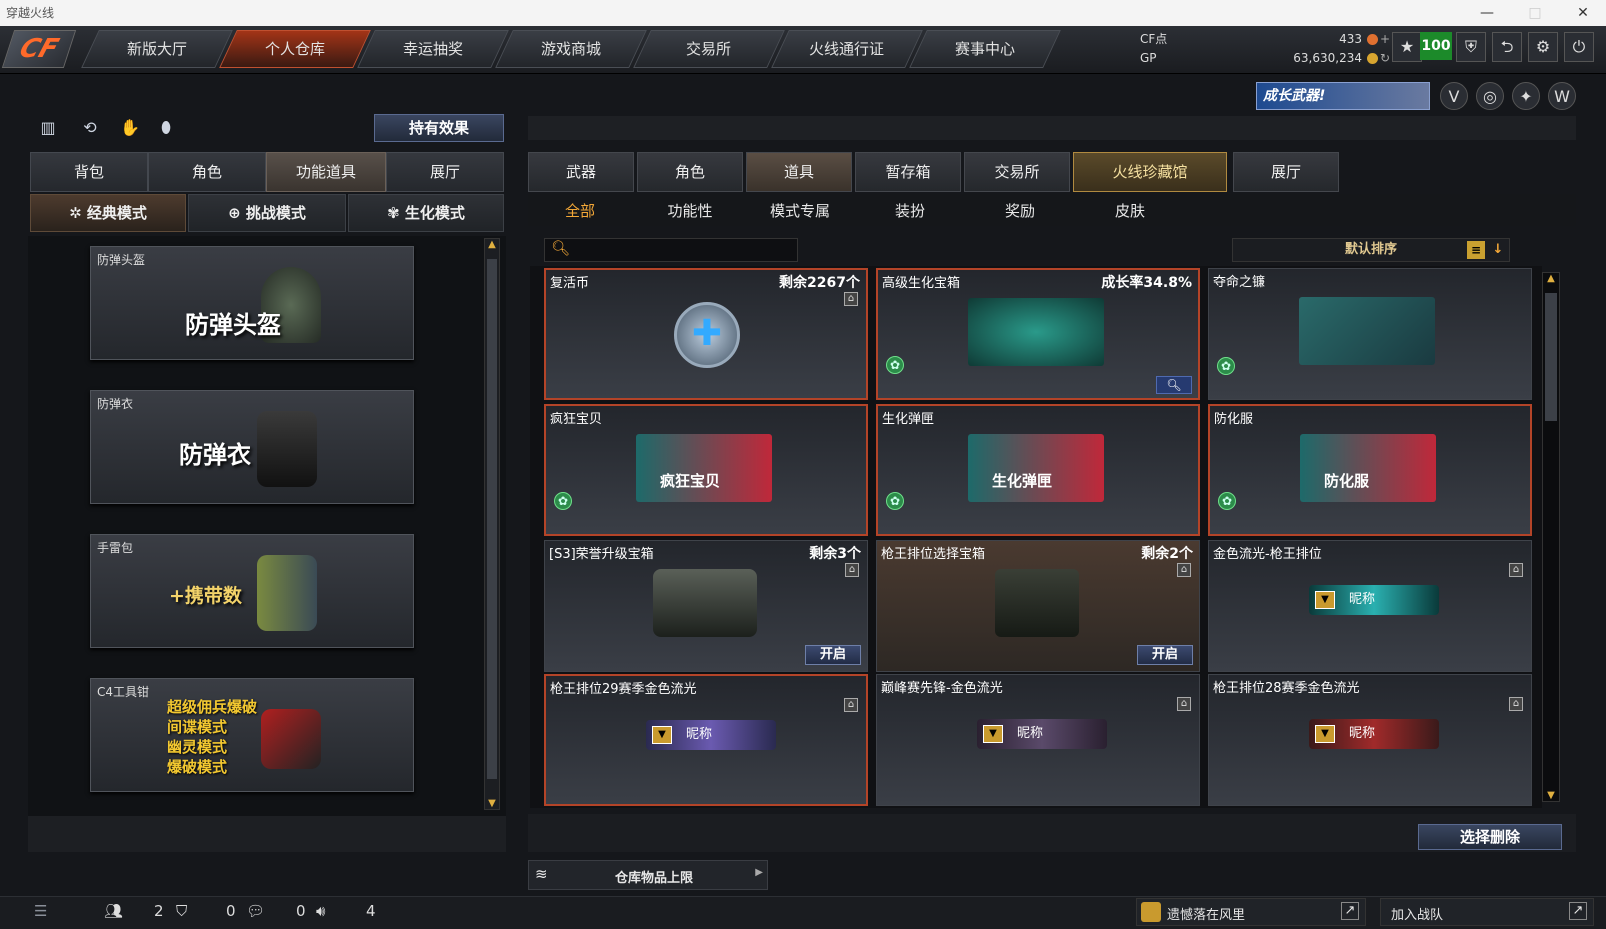 This screenshot has height=929, width=1606. What do you see at coordinates (1407, 47) in the screenshot?
I see `rank-icon: ★` at bounding box center [1407, 47].